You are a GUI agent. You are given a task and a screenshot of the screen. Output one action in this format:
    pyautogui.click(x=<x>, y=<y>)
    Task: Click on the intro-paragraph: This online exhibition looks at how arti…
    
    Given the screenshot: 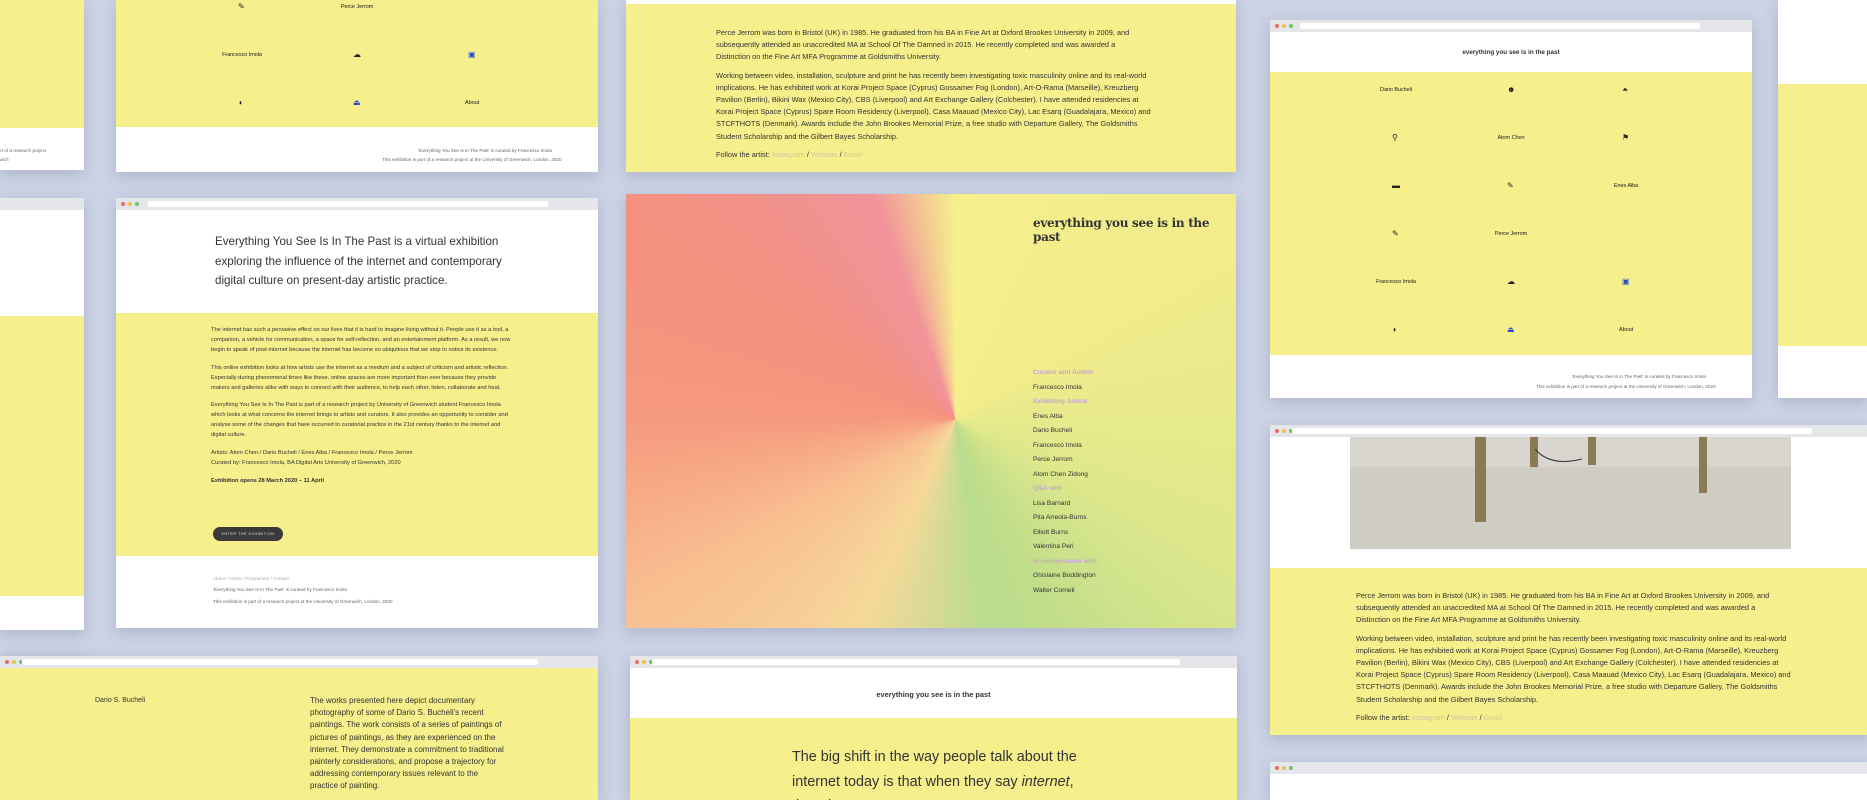 What is the action you would take?
    pyautogui.click(x=360, y=377)
    